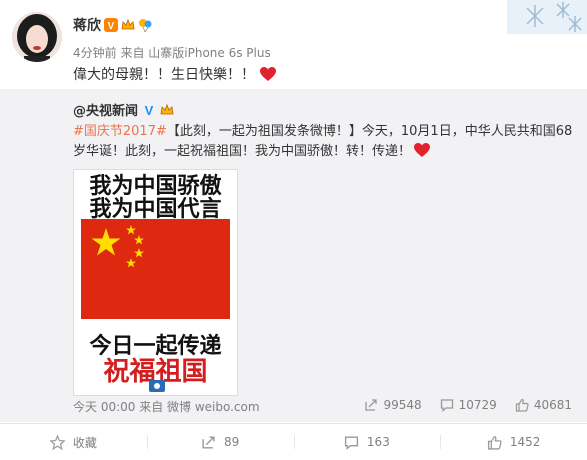  I want to click on repost-share-stat: 99548, so click(393, 405).